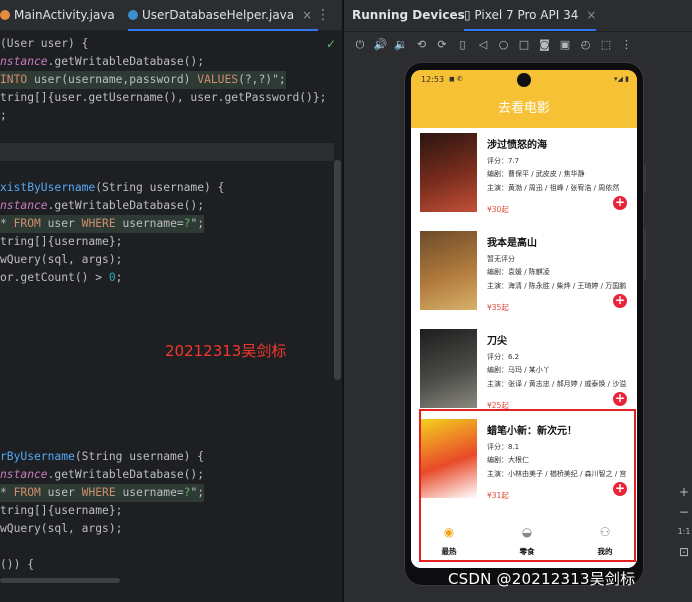 This screenshot has height=602, width=692. I want to click on movie-writers: 编剧：曹保平 / 武皮皮 / 焦华静, so click(536, 174).